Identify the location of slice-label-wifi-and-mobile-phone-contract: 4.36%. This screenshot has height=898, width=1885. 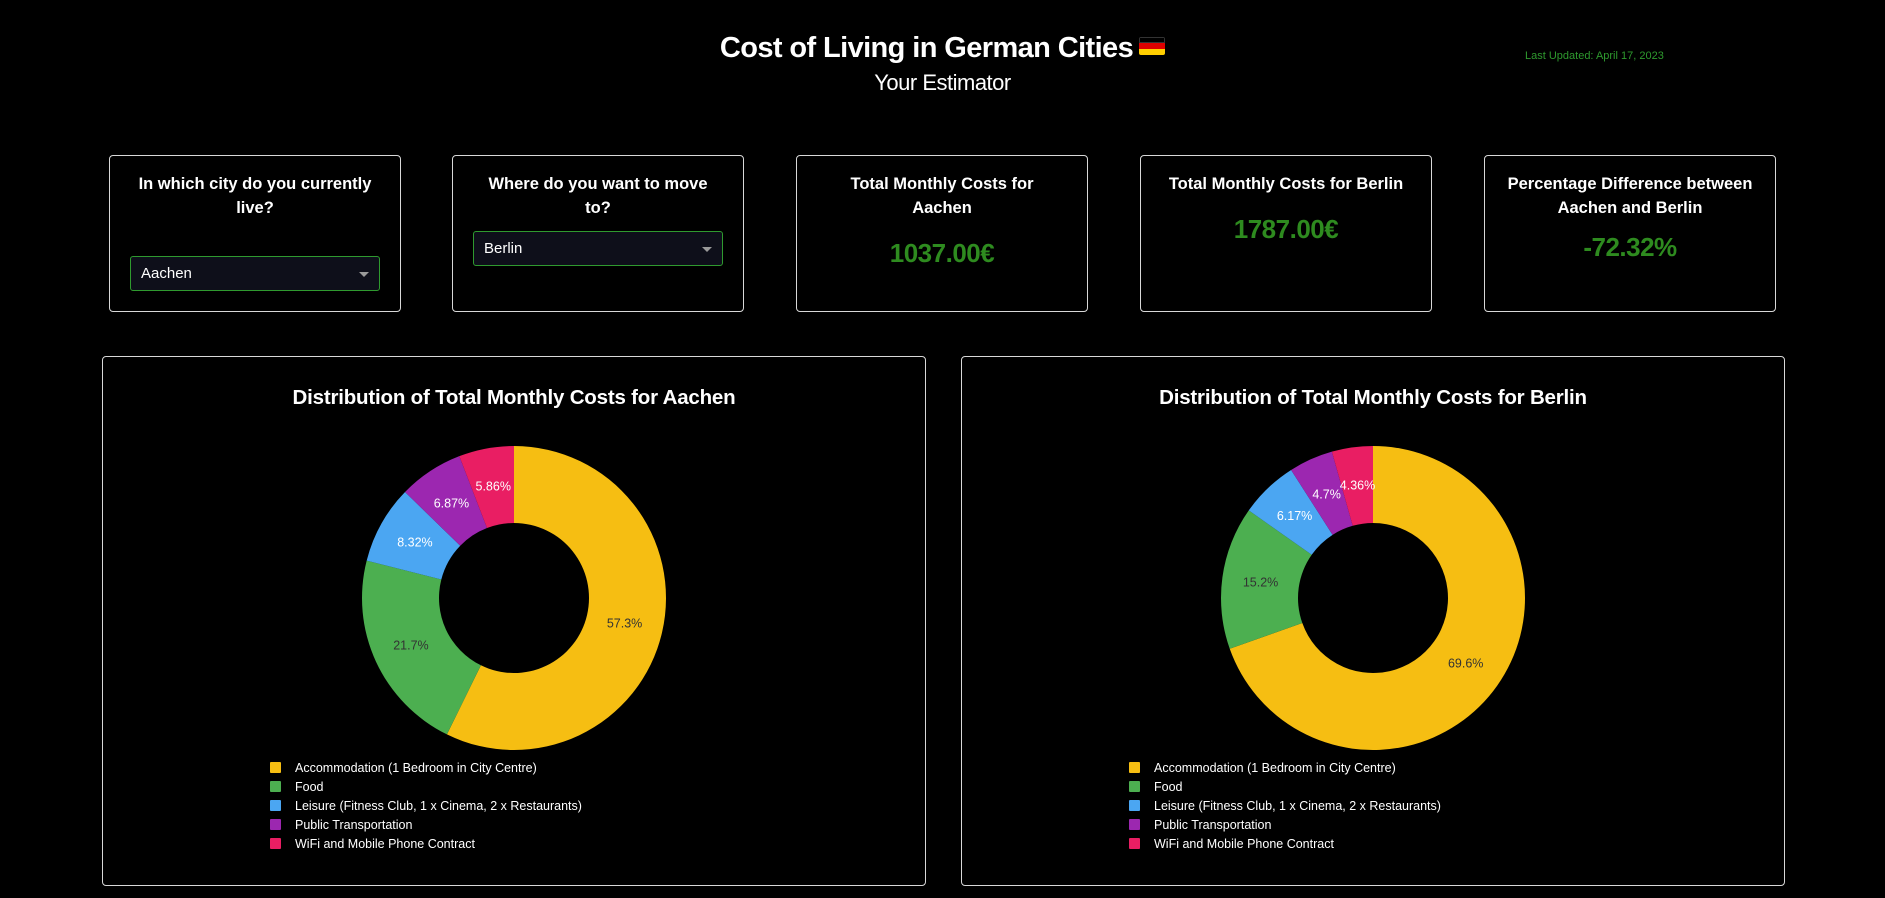
(1357, 486).